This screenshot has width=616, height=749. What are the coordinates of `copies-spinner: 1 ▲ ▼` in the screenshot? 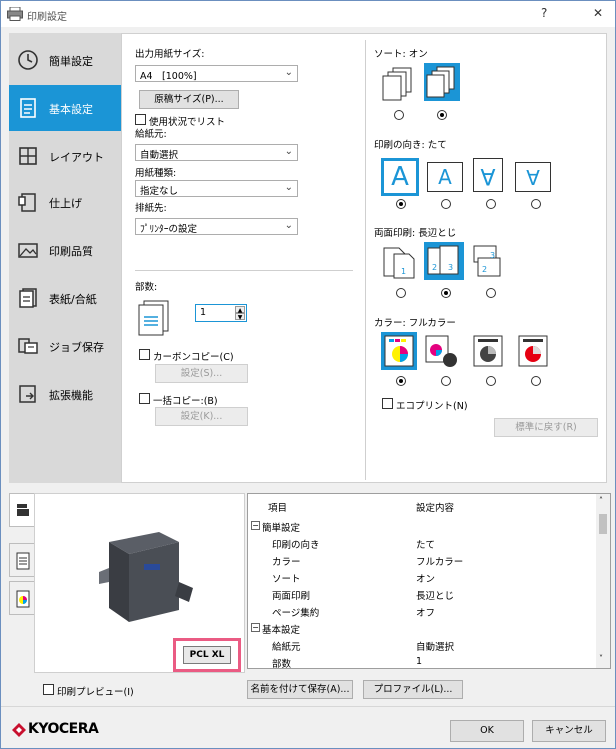 It's located at (221, 313).